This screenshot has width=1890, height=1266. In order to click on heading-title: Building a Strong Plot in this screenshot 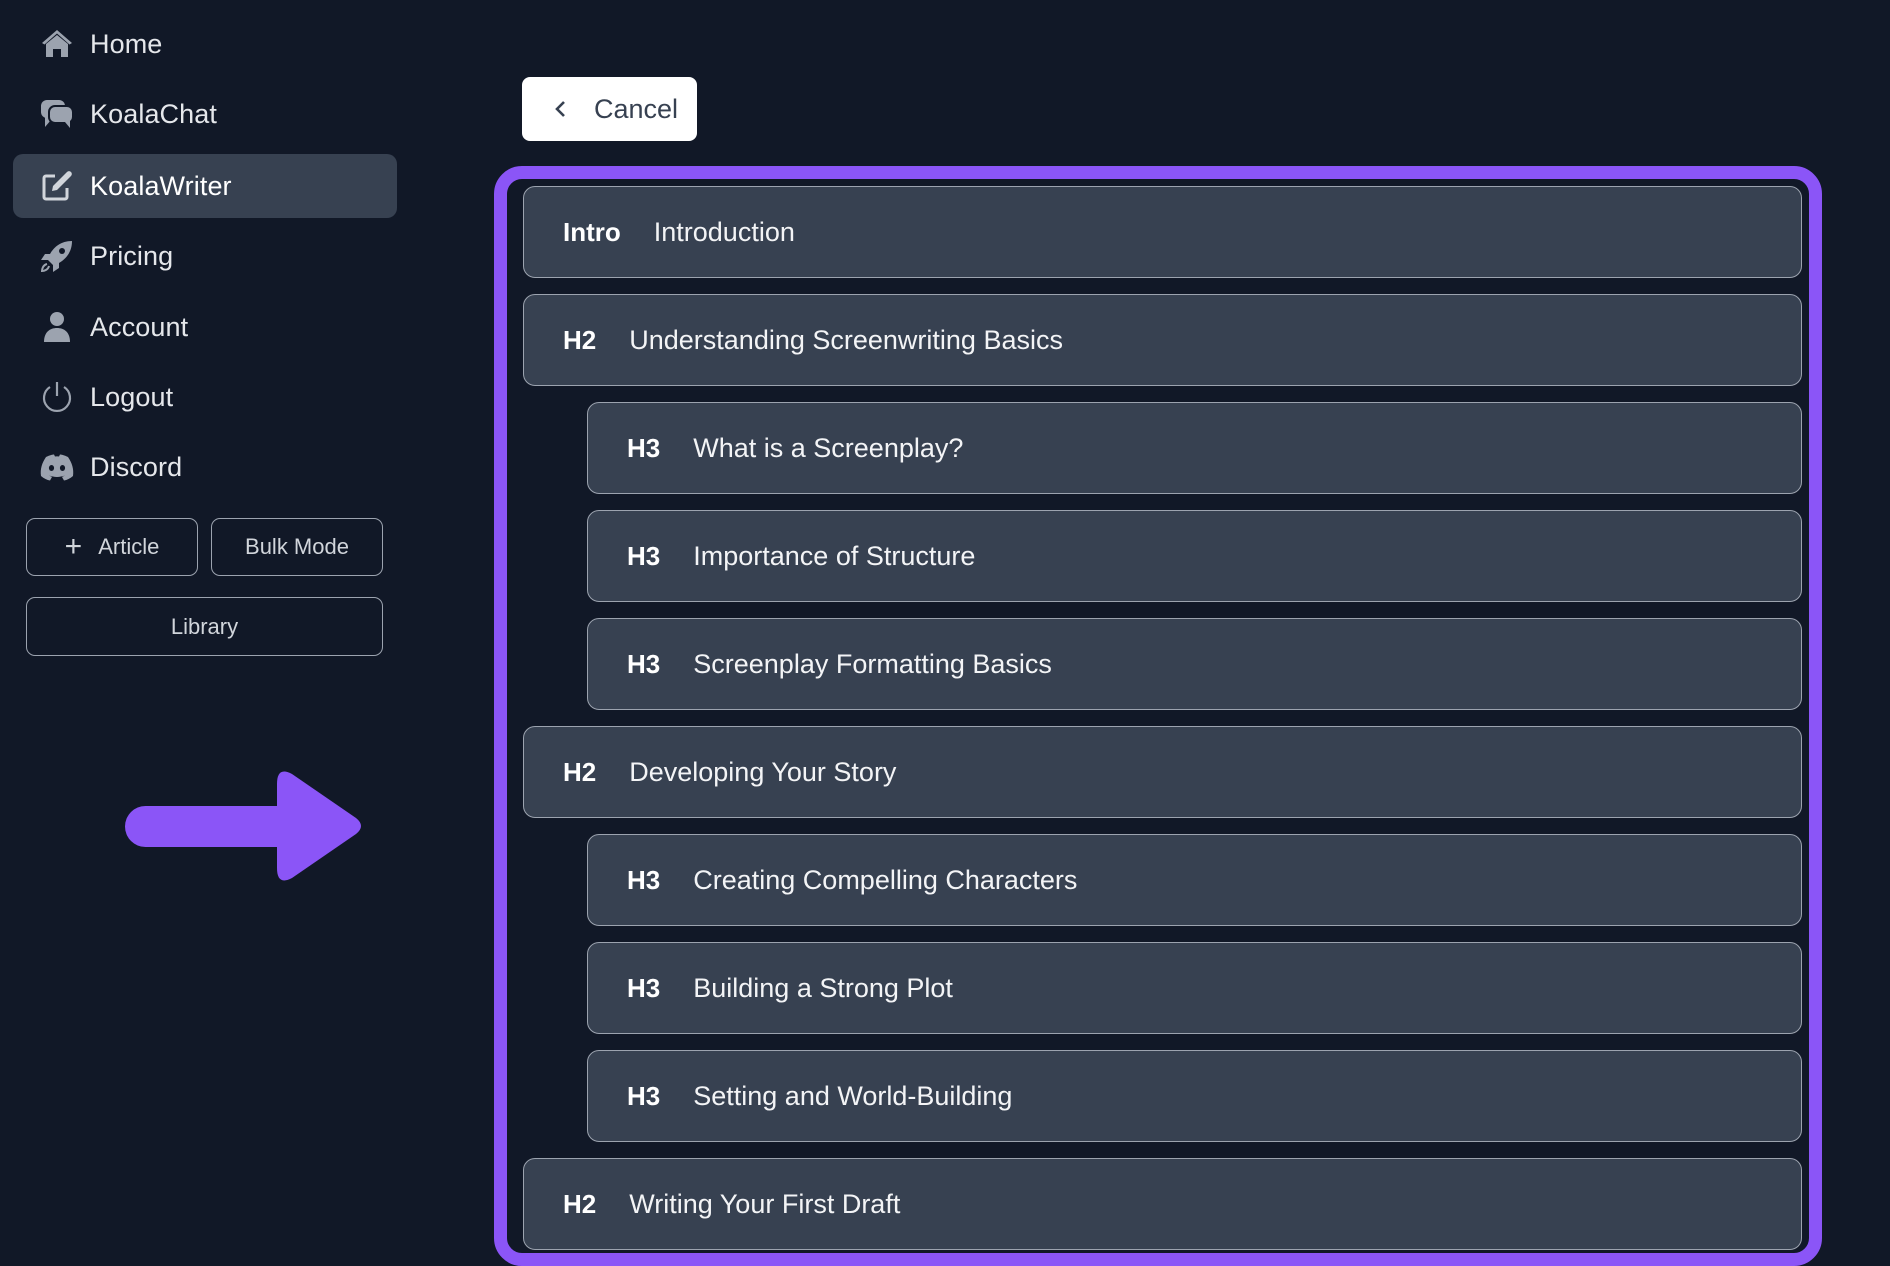, I will do `click(823, 987)`.